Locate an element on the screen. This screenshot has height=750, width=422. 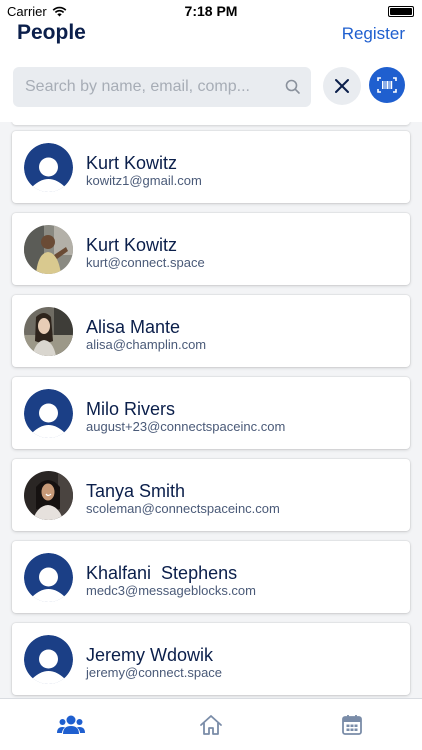
close-icon is located at coordinates (342, 86).